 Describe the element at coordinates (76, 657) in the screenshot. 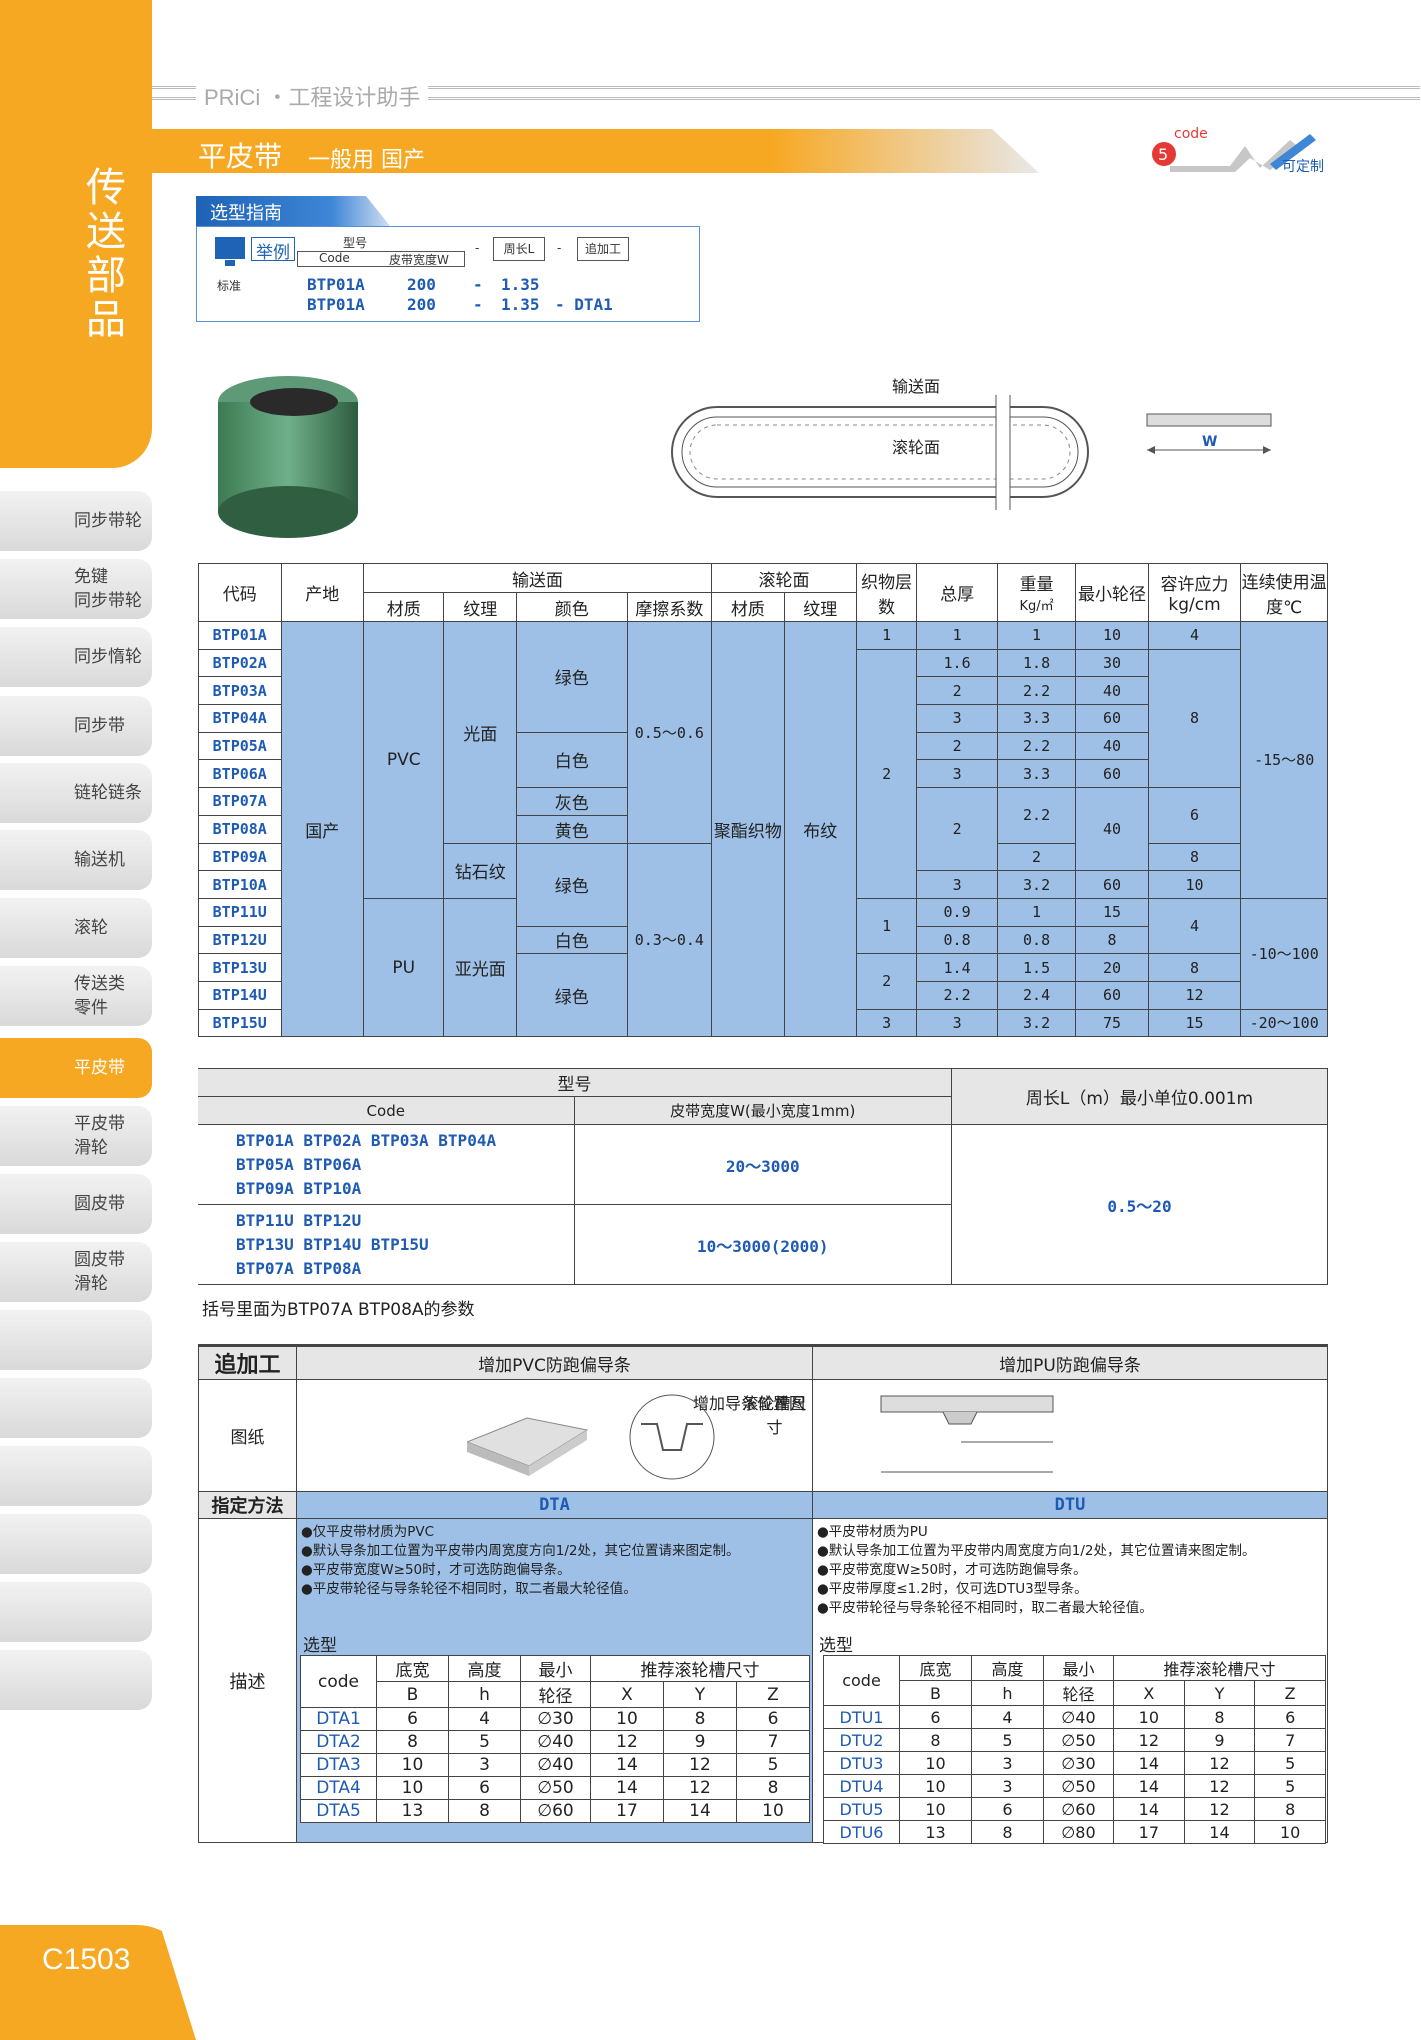

I see `sidebar-item: 同步惰轮` at that location.